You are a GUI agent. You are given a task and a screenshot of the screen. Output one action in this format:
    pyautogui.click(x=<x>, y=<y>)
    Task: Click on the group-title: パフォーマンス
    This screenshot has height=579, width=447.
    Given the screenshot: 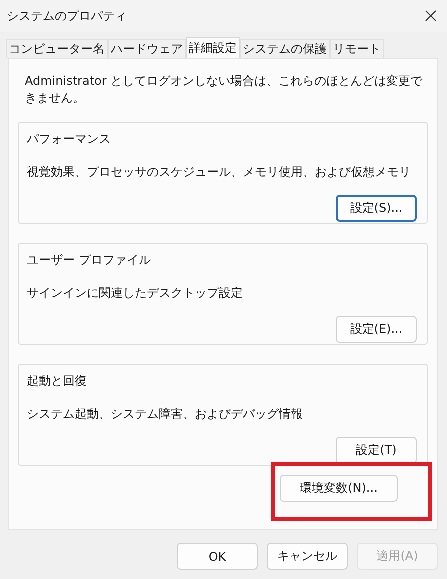 What is the action you would take?
    pyautogui.click(x=69, y=139)
    